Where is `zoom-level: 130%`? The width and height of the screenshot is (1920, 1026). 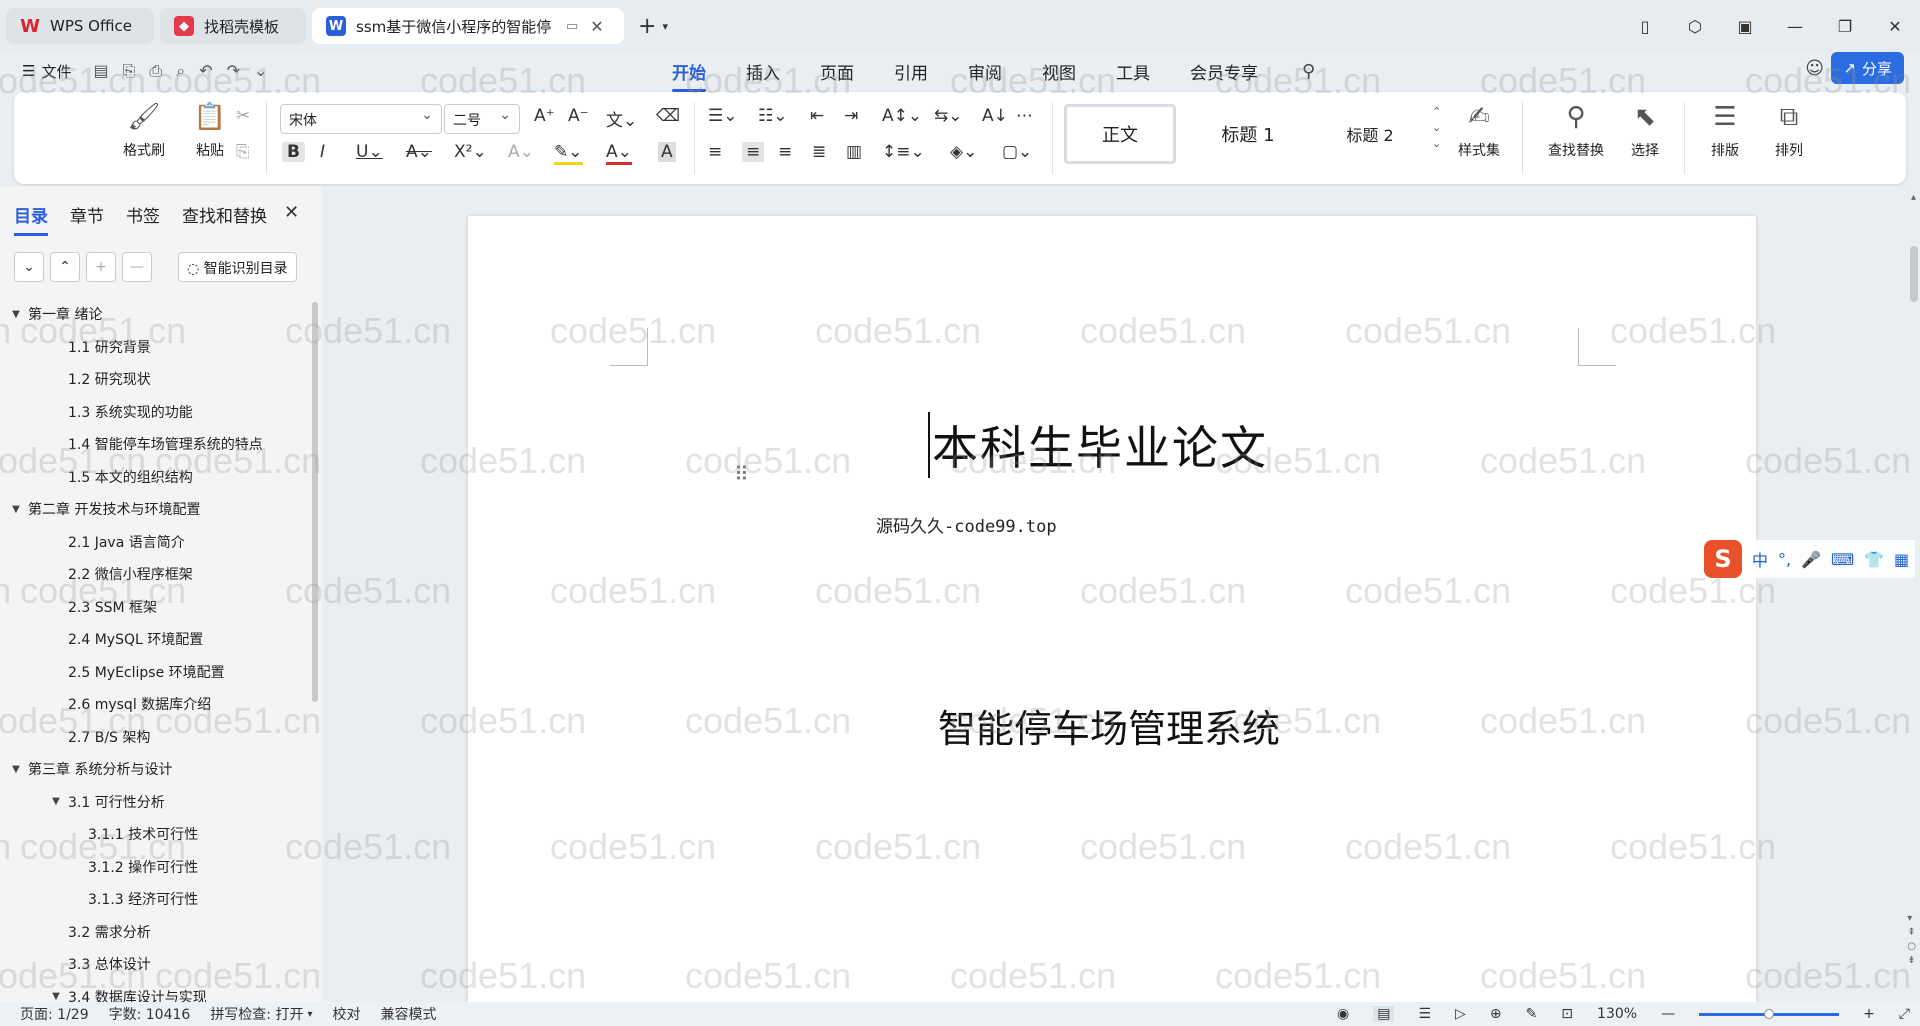
zoom-level: 130% is located at coordinates (1617, 1014).